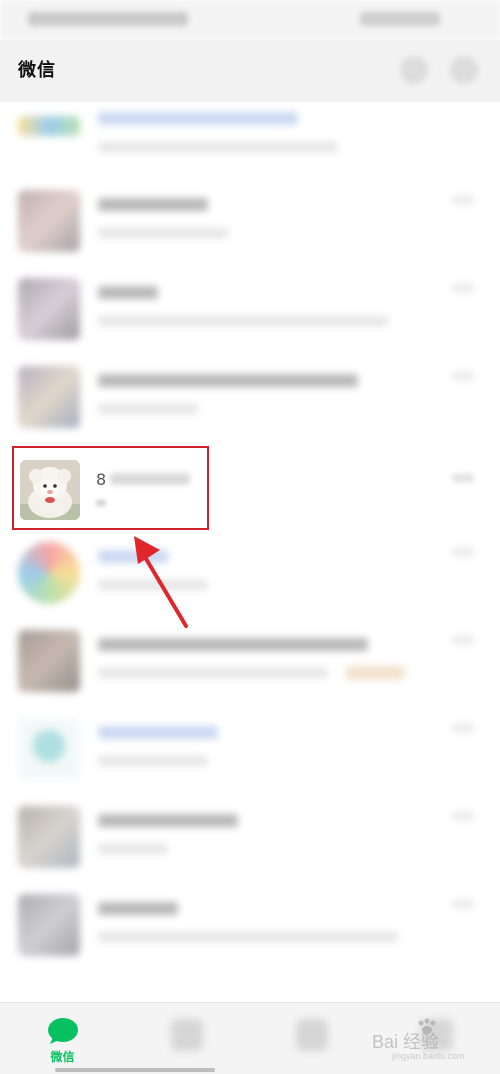 Image resolution: width=500 pixels, height=1074 pixels. What do you see at coordinates (250, 71) in the screenshot?
I see `app-header: 微信` at bounding box center [250, 71].